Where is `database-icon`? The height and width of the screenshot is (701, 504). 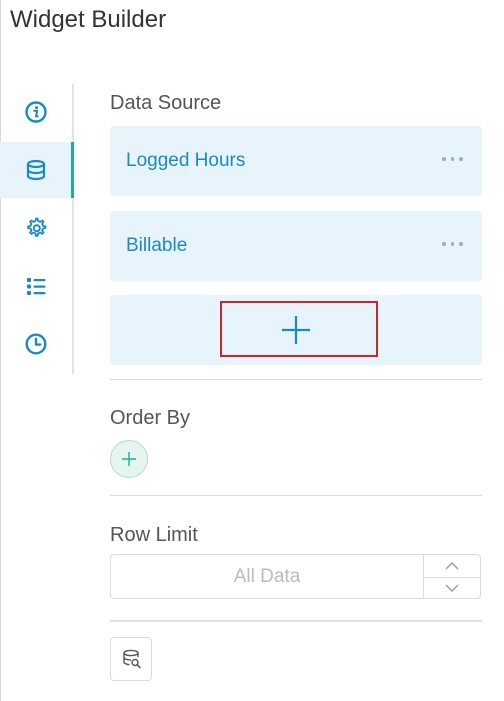
database-icon is located at coordinates (36, 170).